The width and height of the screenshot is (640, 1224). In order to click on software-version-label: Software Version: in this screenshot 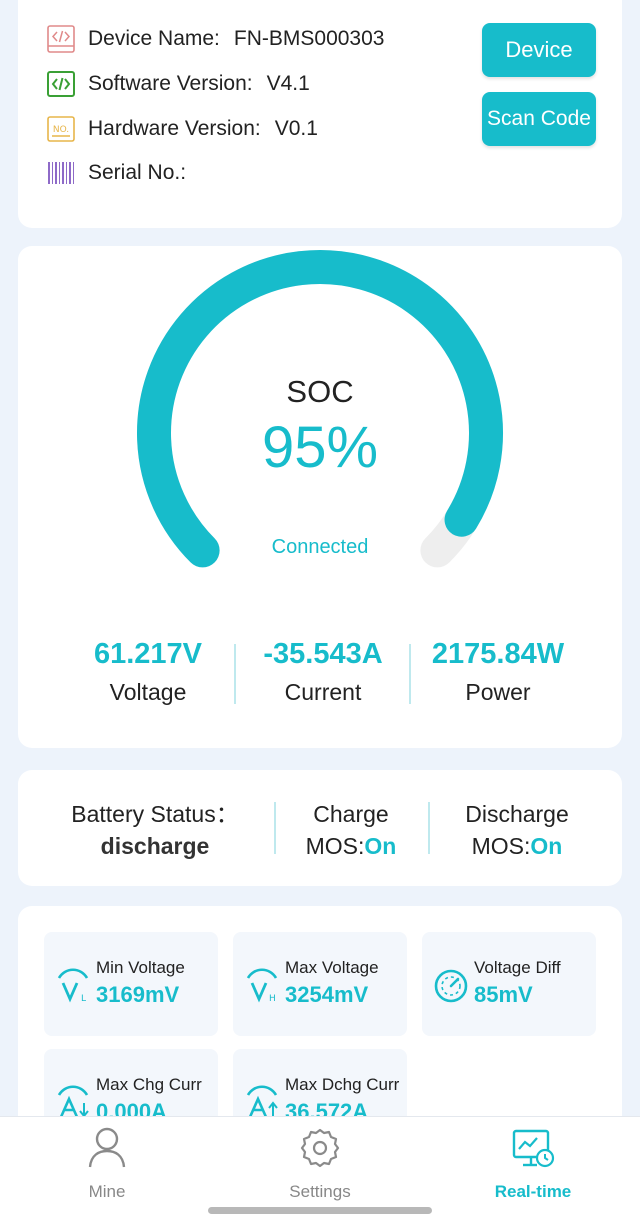, I will do `click(170, 83)`.